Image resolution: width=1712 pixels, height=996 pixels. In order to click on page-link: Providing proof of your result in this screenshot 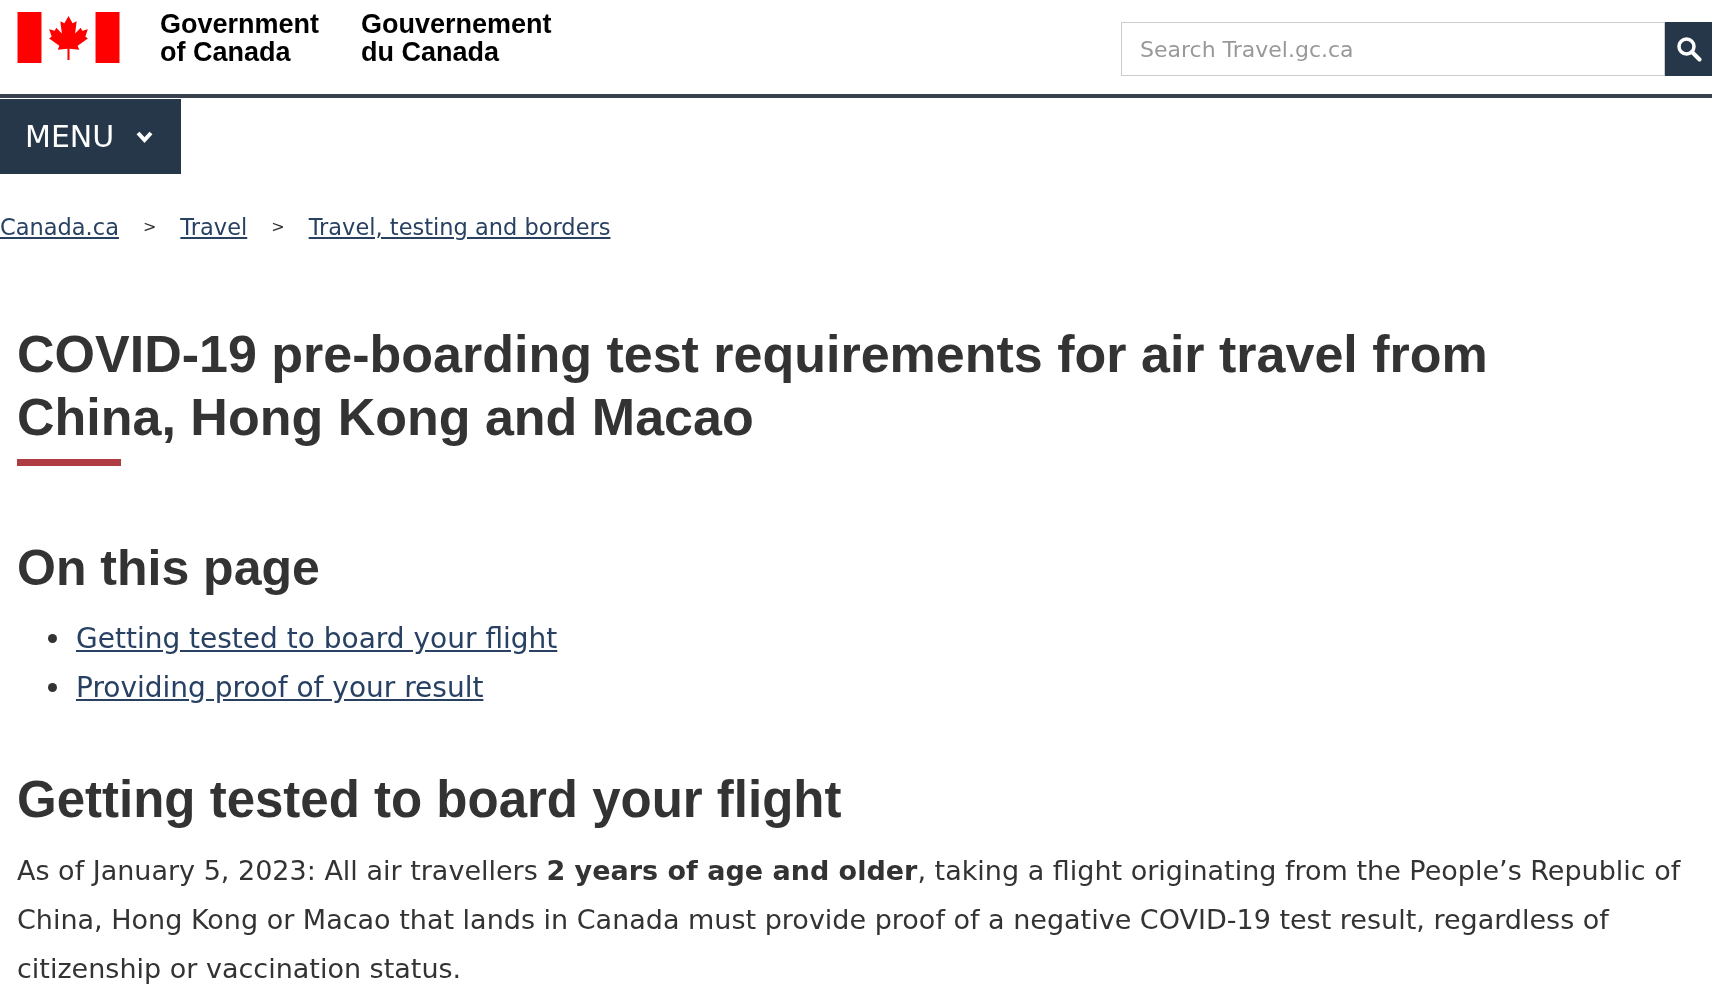, I will do `click(280, 687)`.